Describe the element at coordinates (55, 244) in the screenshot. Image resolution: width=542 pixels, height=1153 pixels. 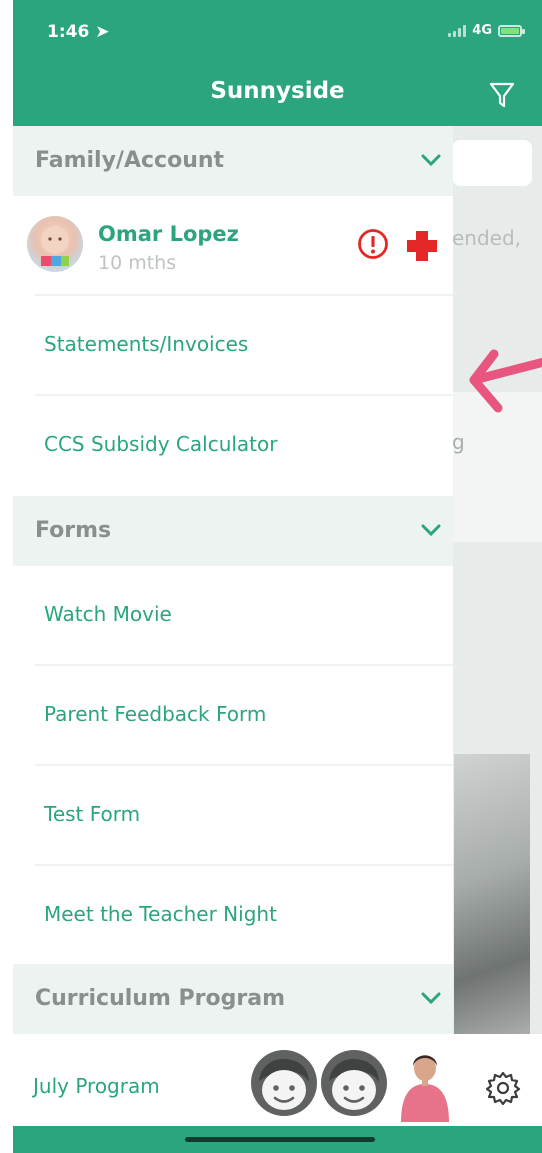
I see `avatar` at that location.